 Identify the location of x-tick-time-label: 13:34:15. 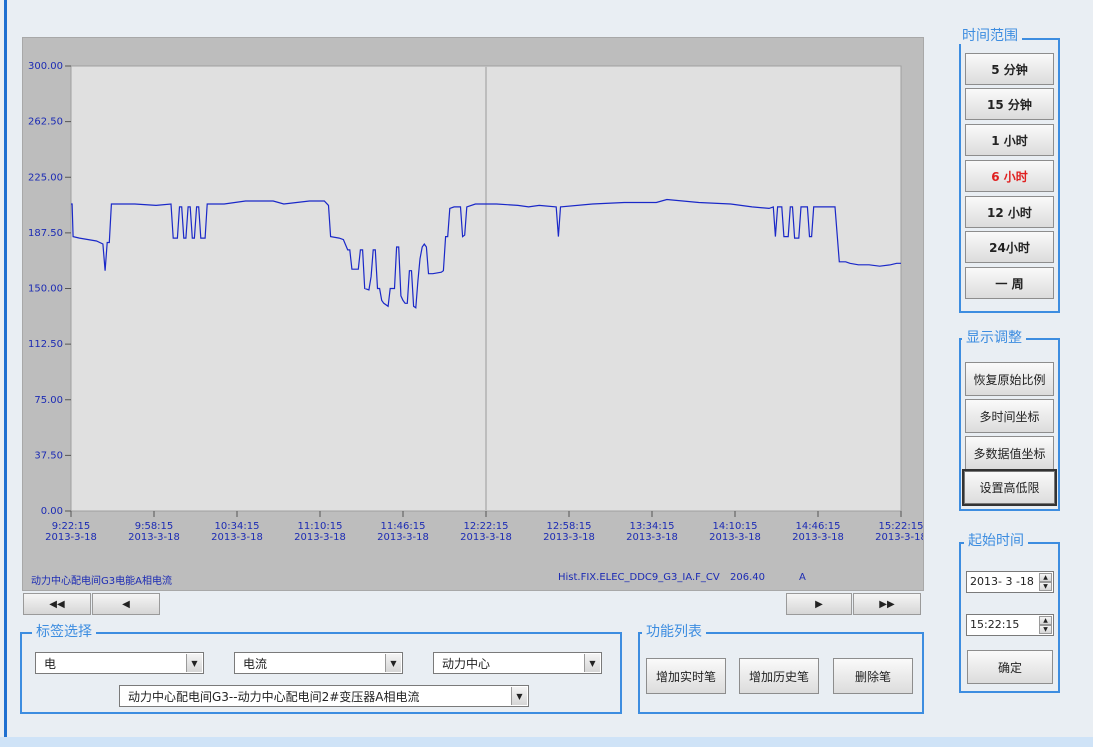
(652, 526).